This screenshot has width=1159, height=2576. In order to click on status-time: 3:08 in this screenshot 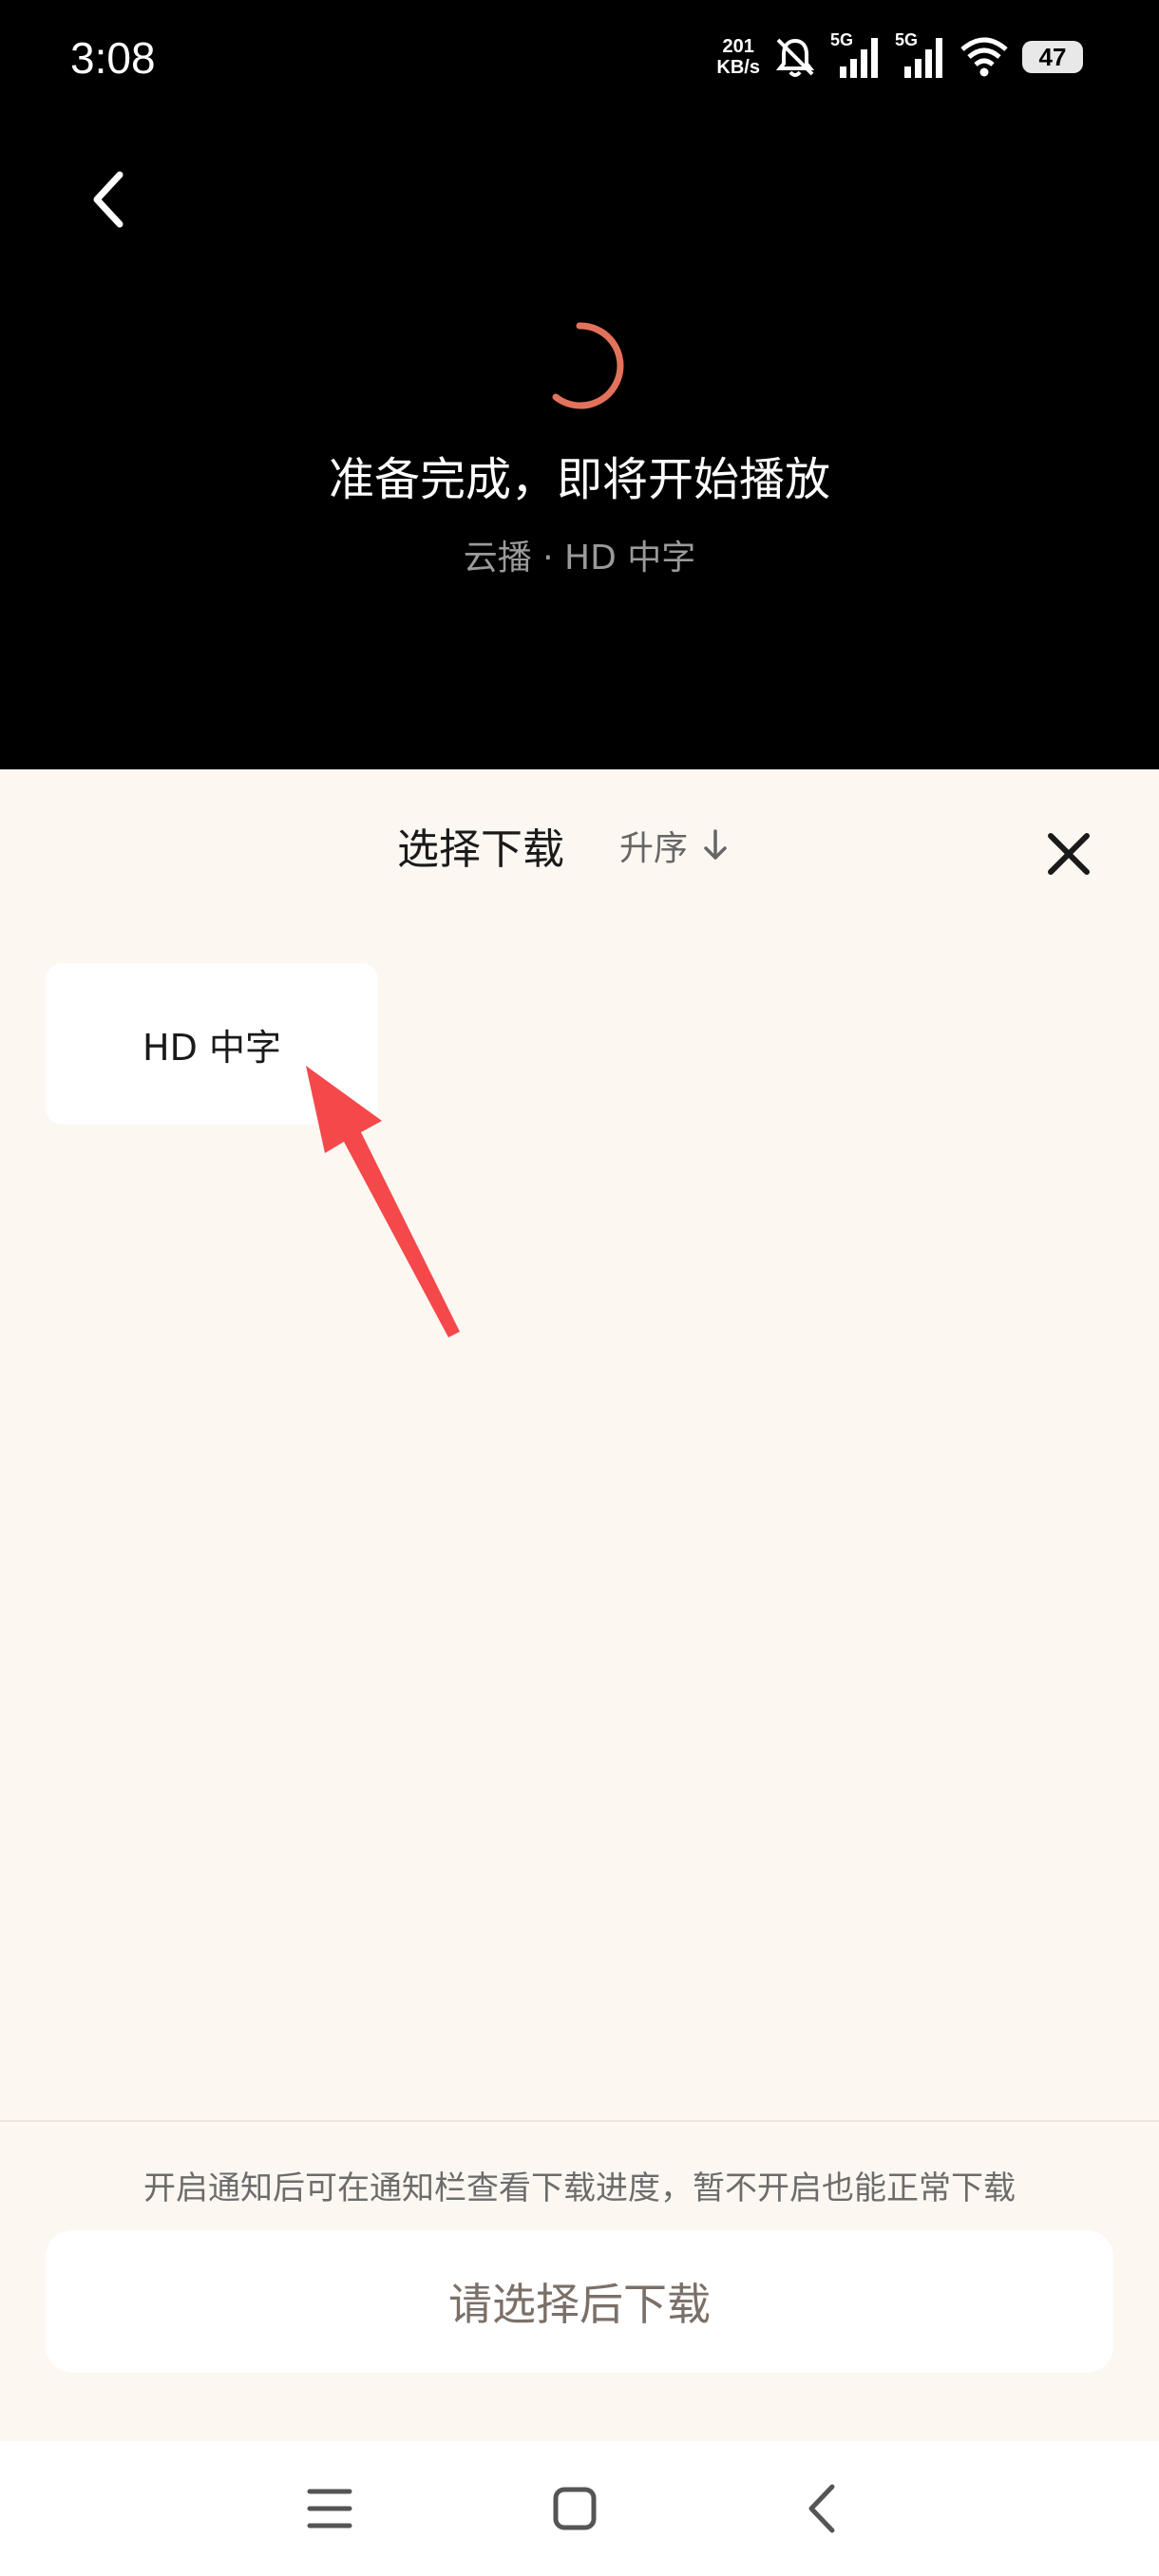, I will do `click(113, 58)`.